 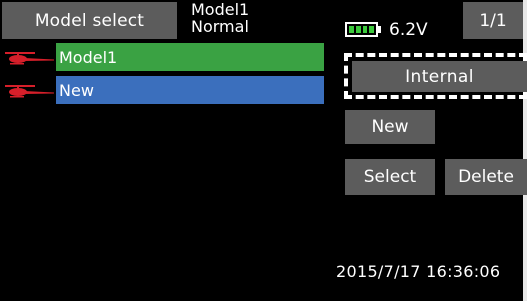 I want to click on battery-body, so click(x=361, y=29).